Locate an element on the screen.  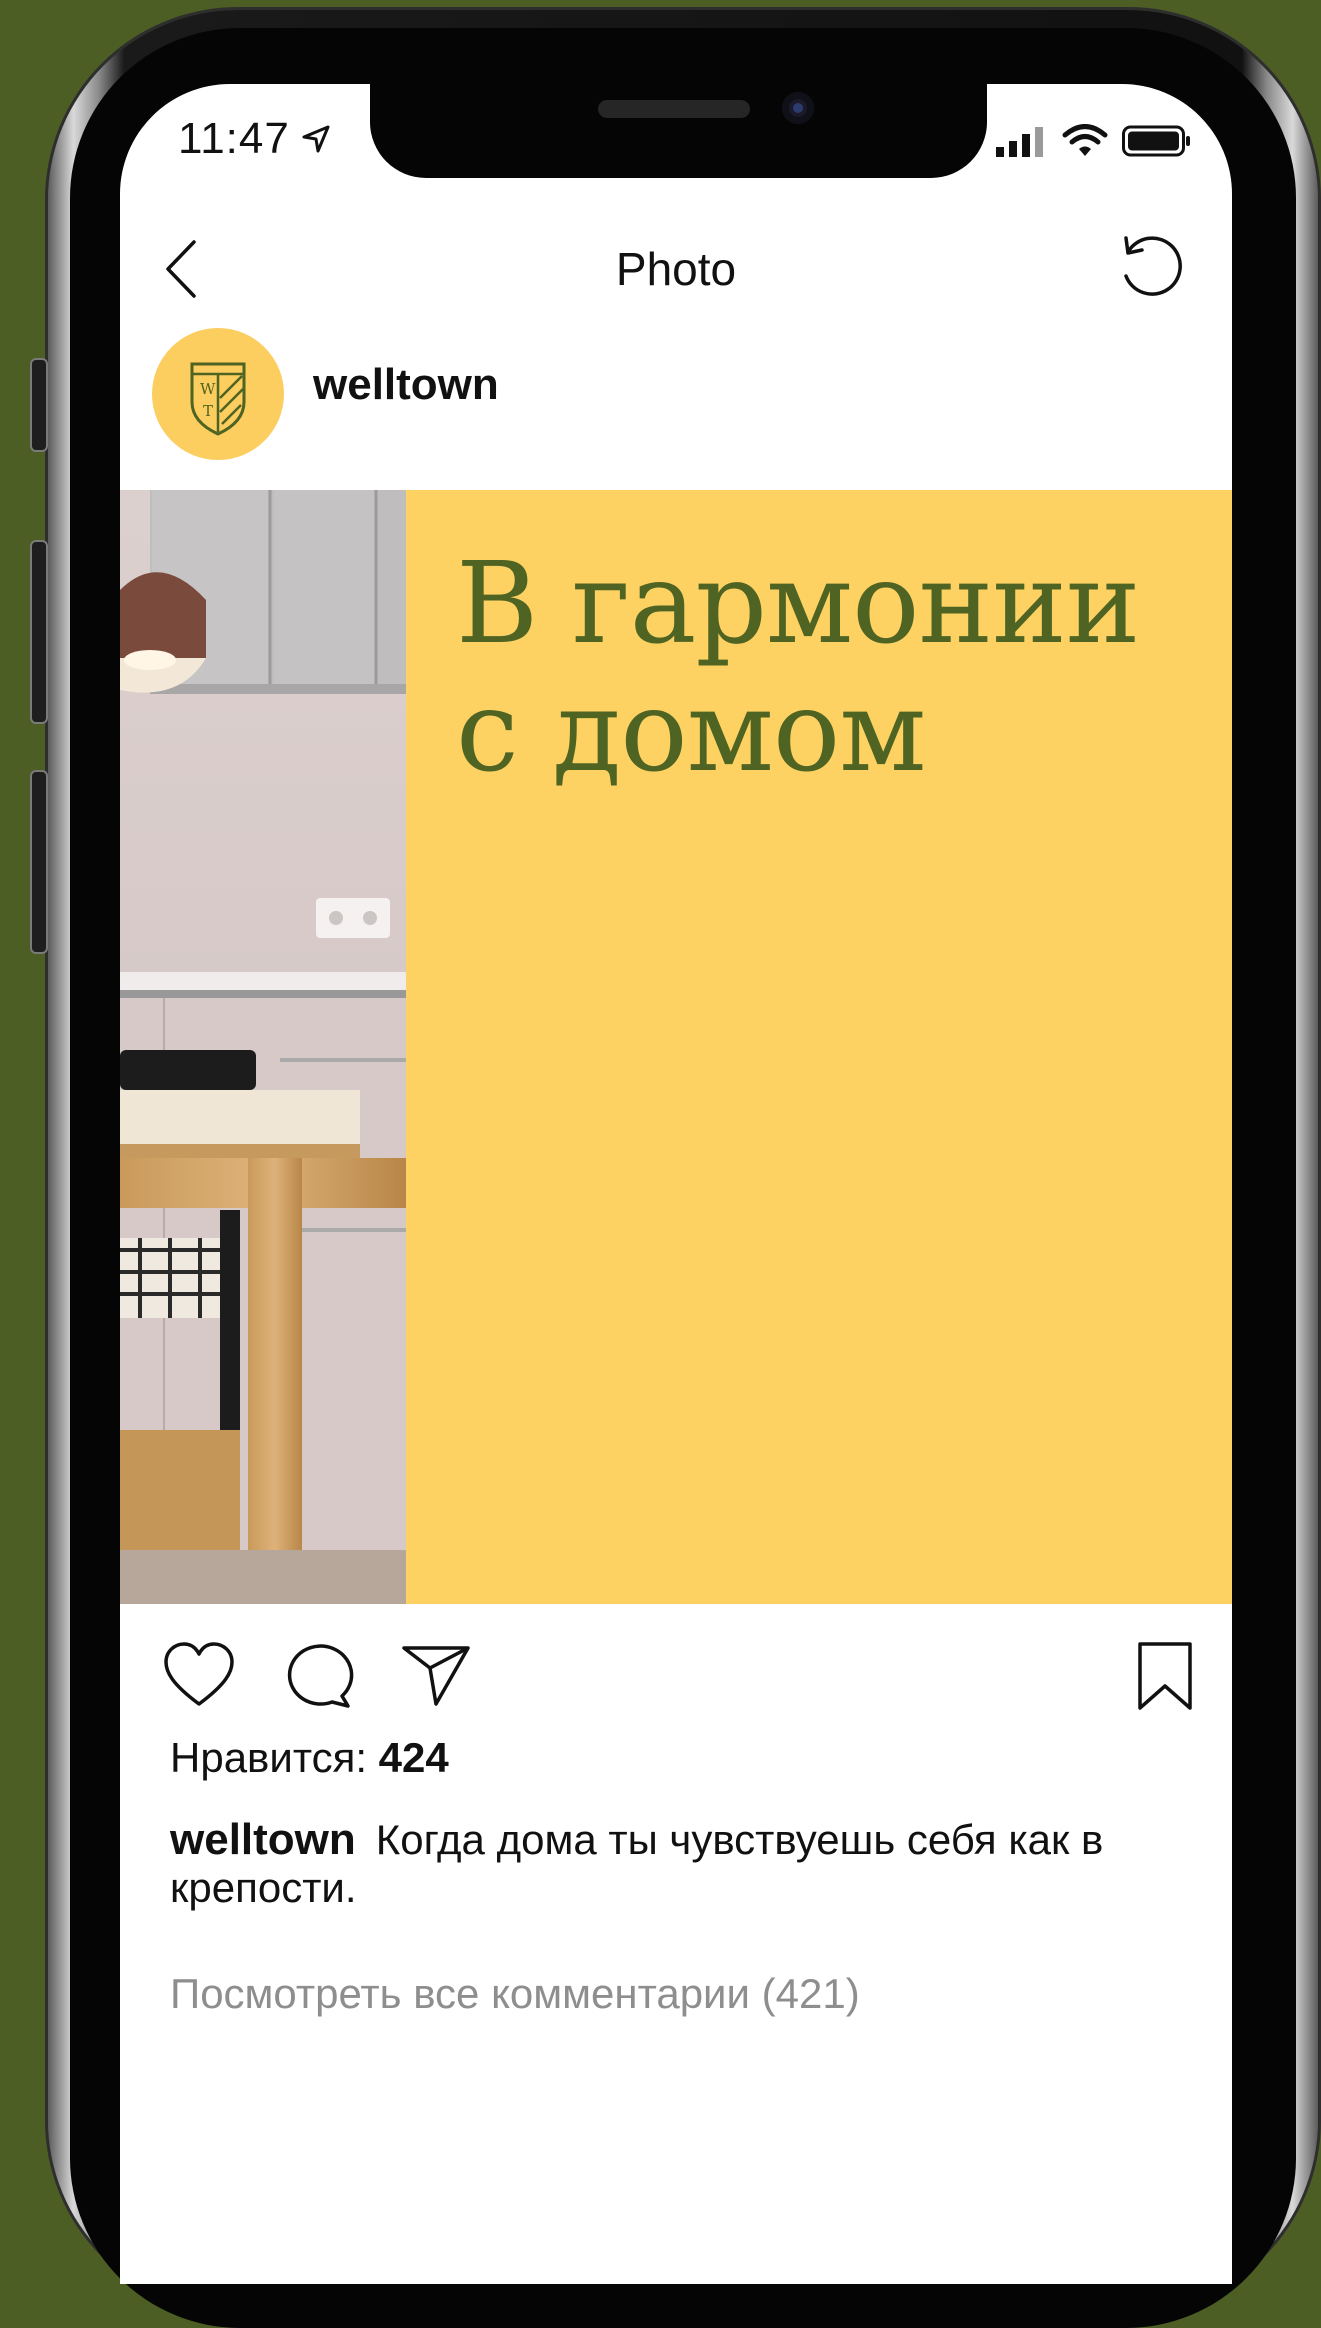
front-camera is located at coordinates (798, 108).